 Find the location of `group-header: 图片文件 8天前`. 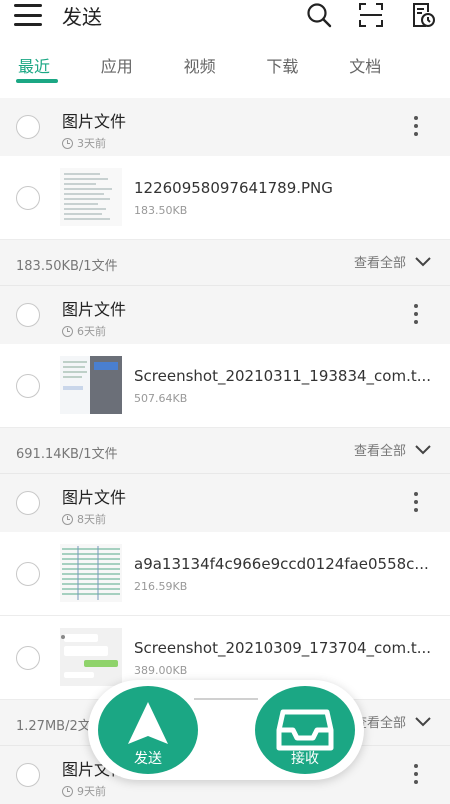

group-header: 图片文件 8天前 is located at coordinates (225, 503).